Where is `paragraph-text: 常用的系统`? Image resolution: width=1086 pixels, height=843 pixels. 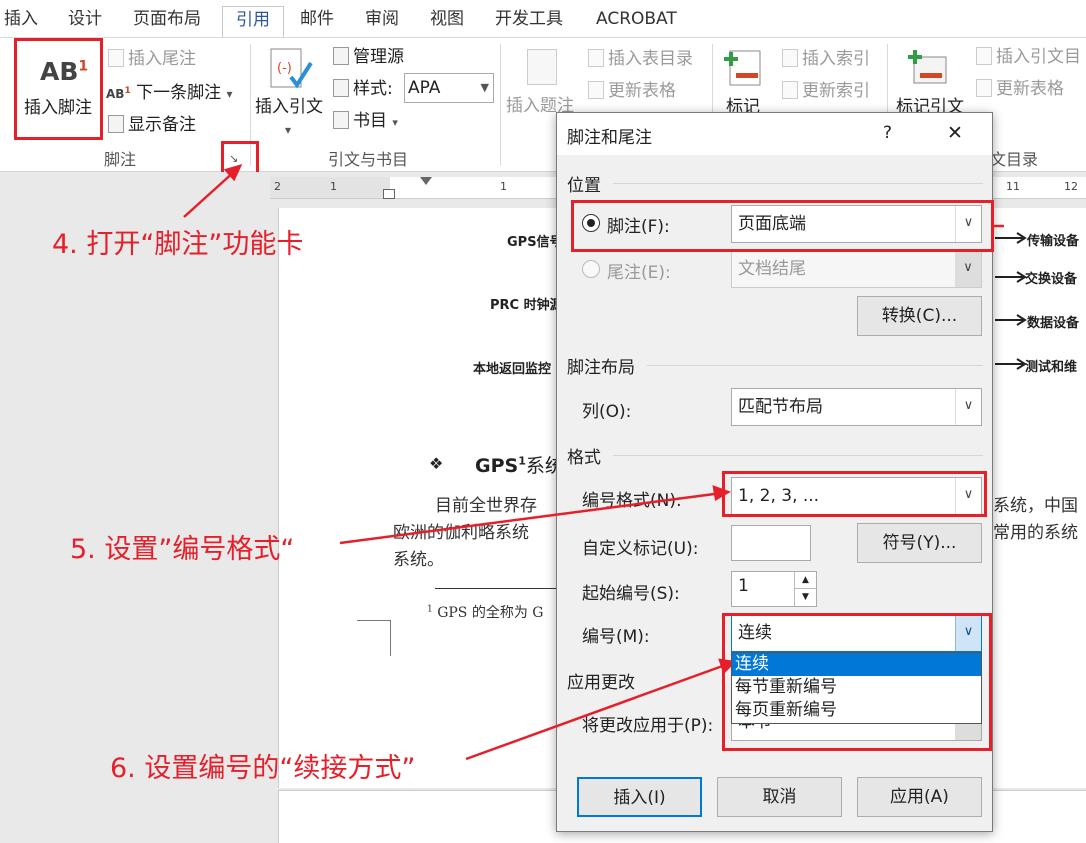
paragraph-text: 常用的系统 is located at coordinates (1035, 533).